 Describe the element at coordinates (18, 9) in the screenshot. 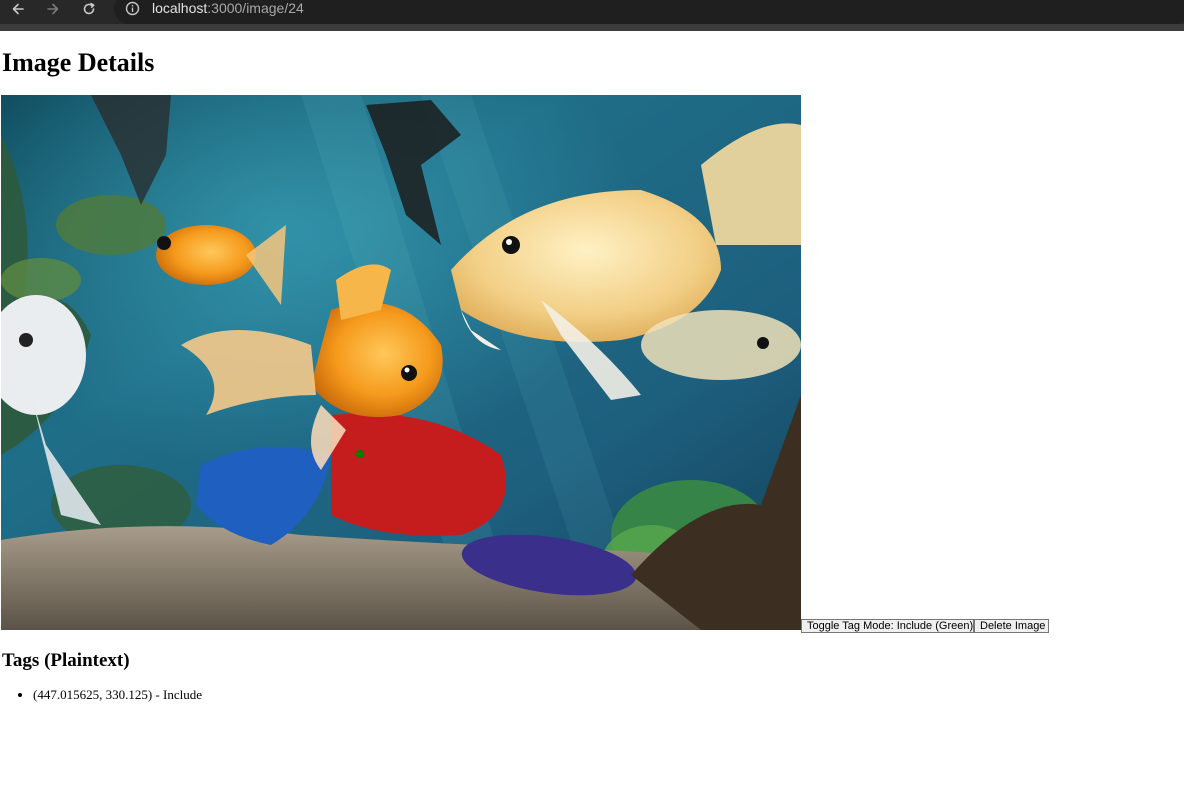

I see `back-arrow-icon` at that location.